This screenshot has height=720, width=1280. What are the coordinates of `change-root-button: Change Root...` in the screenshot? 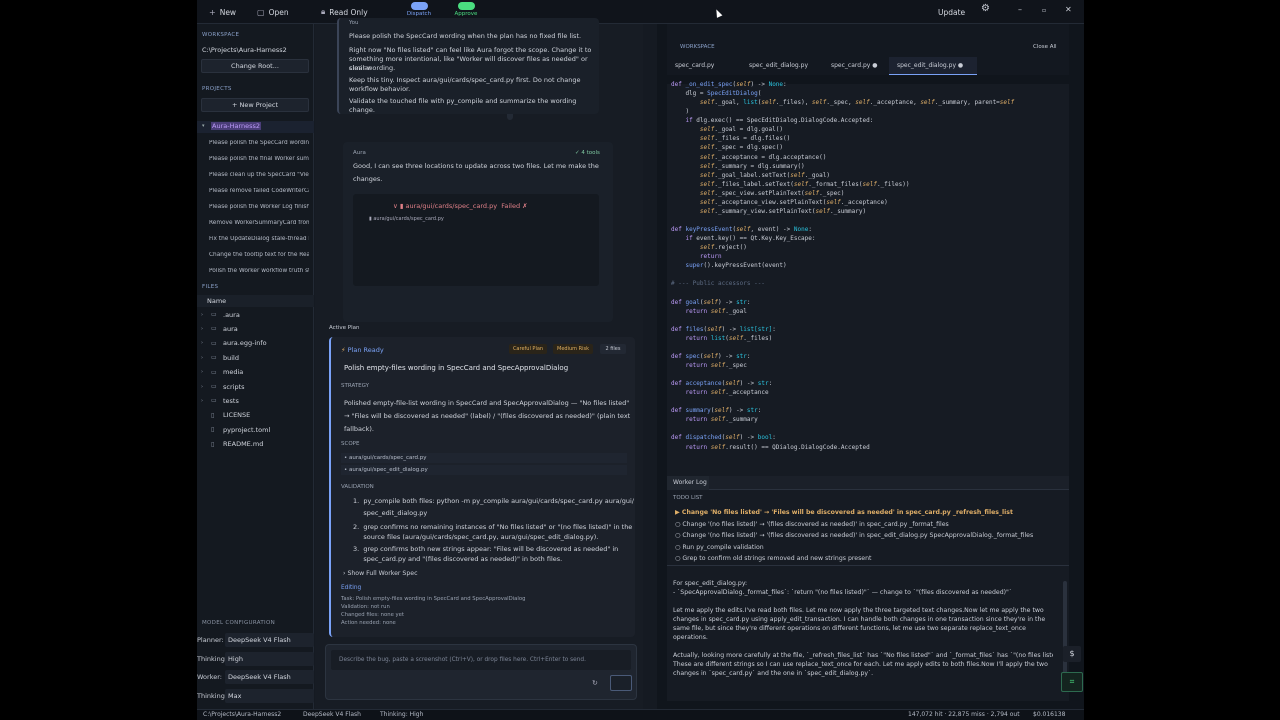 It's located at (255, 66).